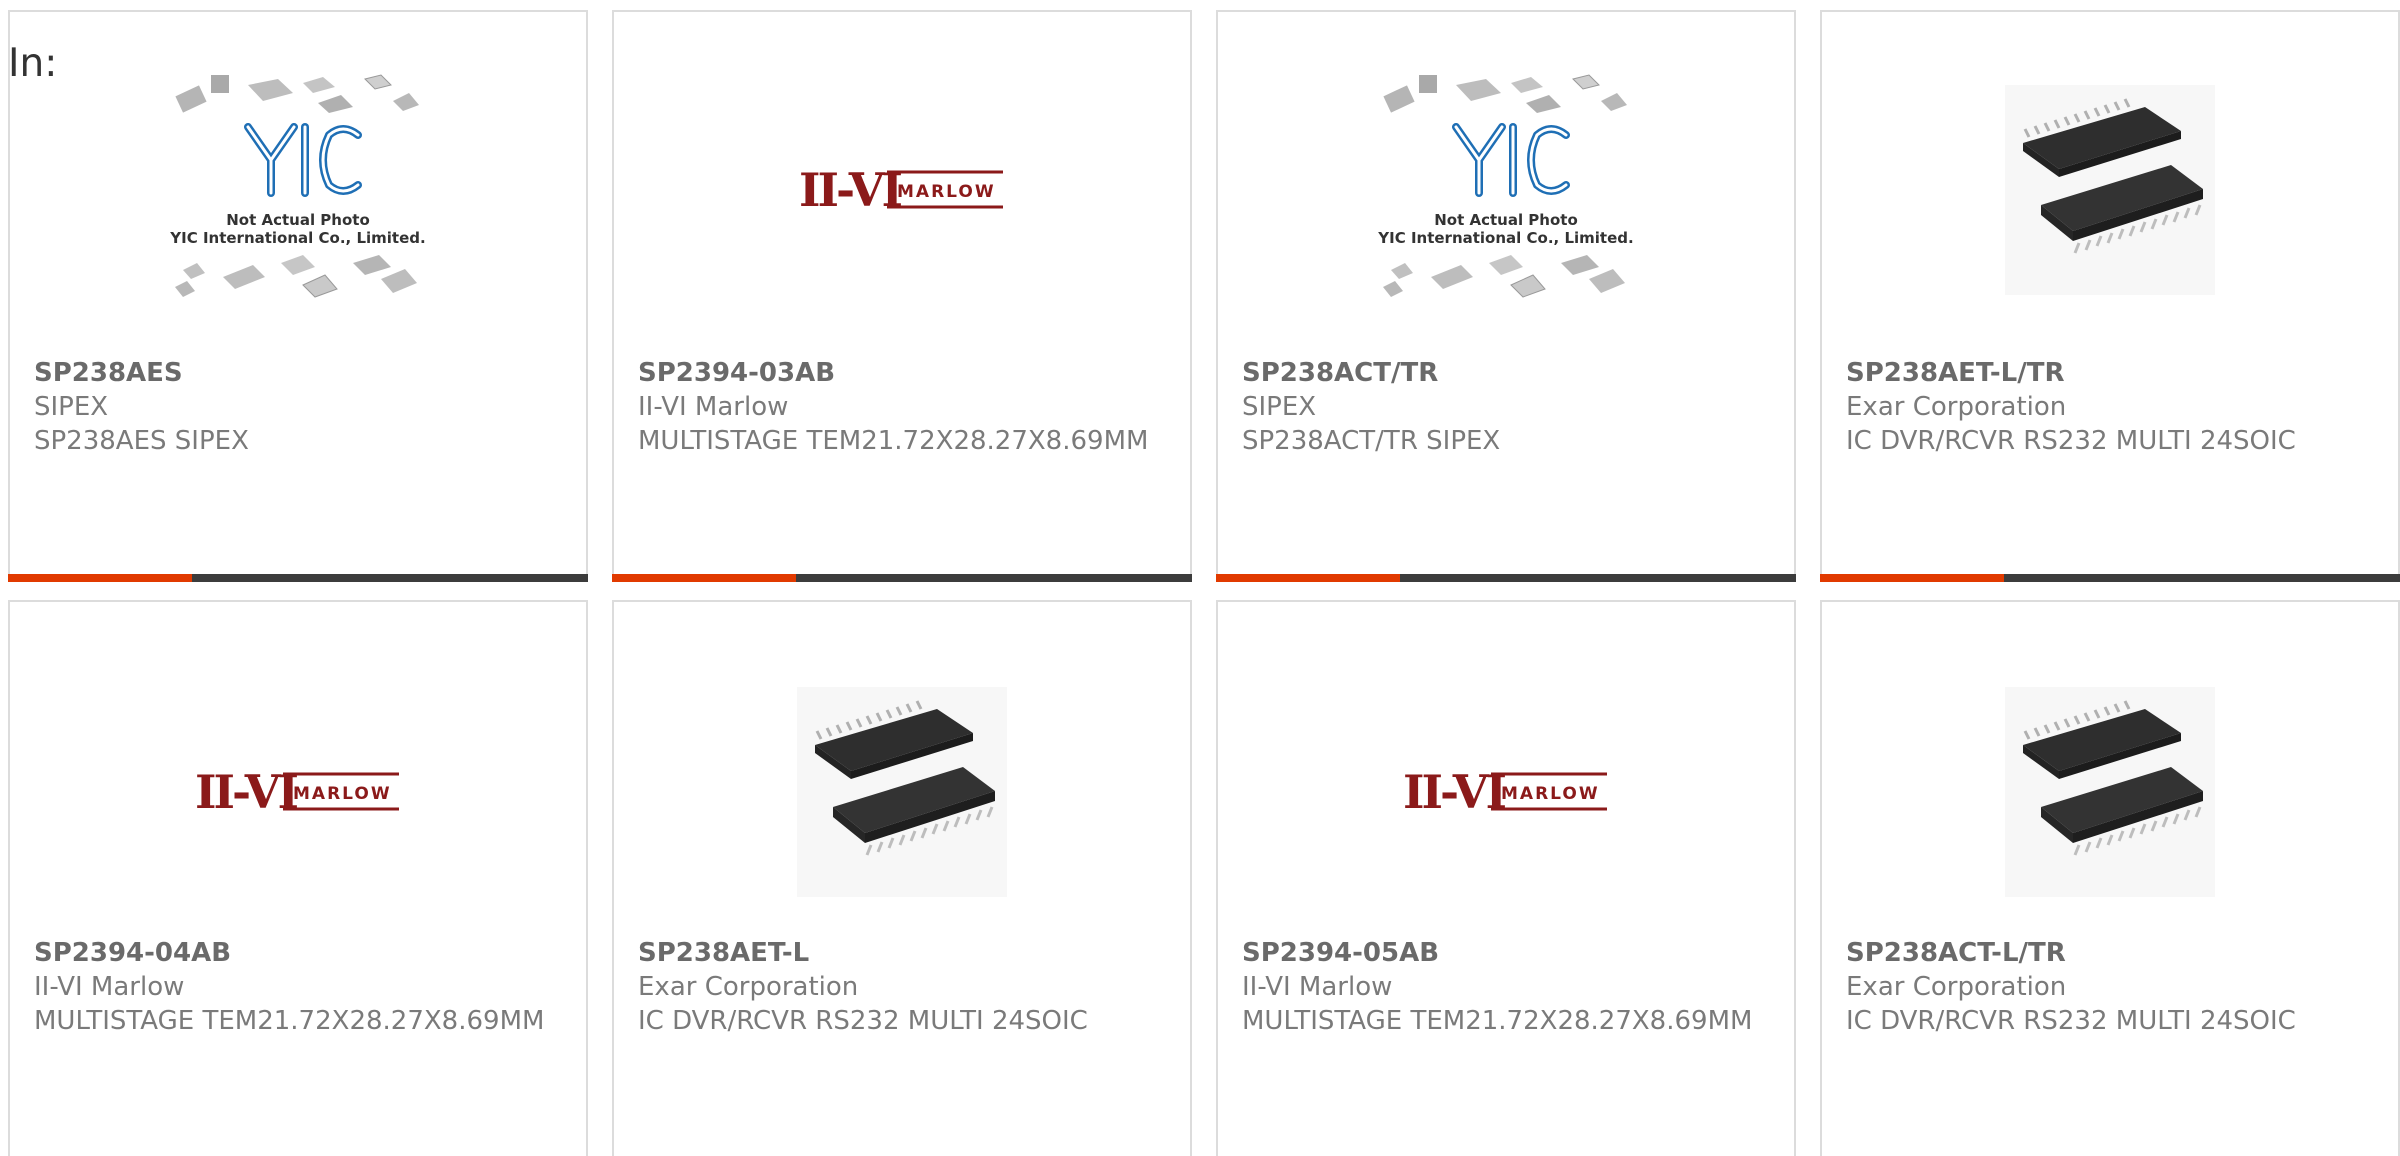 The width and height of the screenshot is (2400, 1156). What do you see at coordinates (141, 441) in the screenshot?
I see `description-text: SP238AES SIPEX` at bounding box center [141, 441].